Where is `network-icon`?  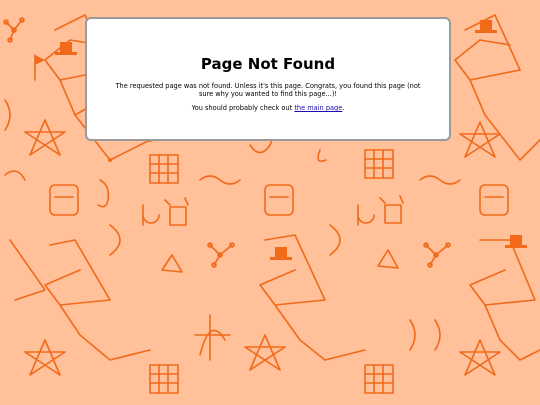
network-icon is located at coordinates (14, 30).